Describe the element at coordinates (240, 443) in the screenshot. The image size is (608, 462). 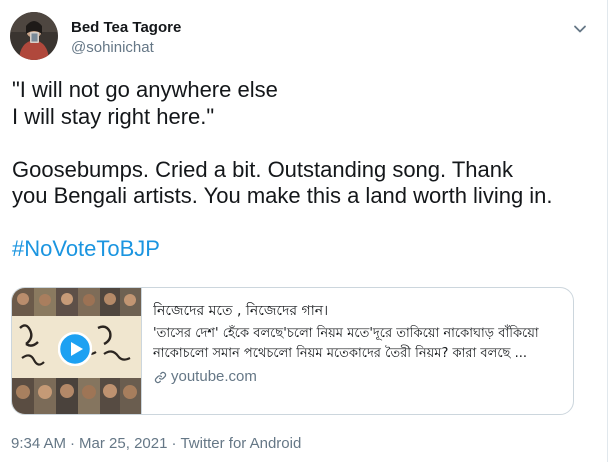
I see `tweet-source-link: Twitter for Android` at that location.